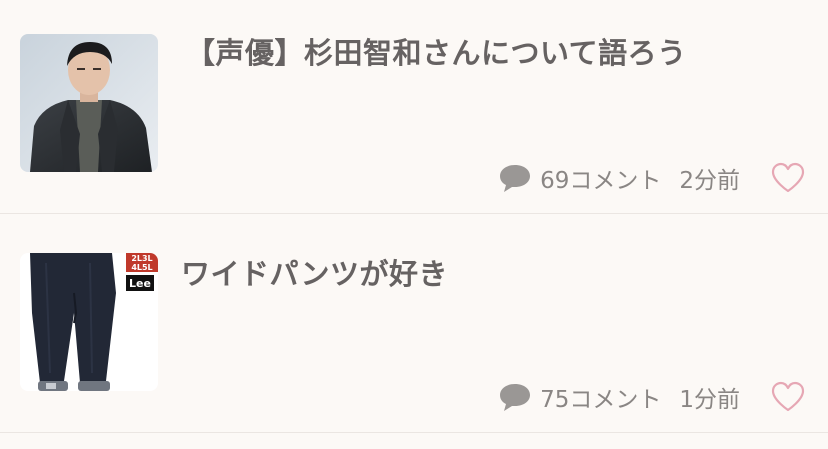 The image size is (828, 449). What do you see at coordinates (601, 181) in the screenshot?
I see `comment-count: 69コメント` at bounding box center [601, 181].